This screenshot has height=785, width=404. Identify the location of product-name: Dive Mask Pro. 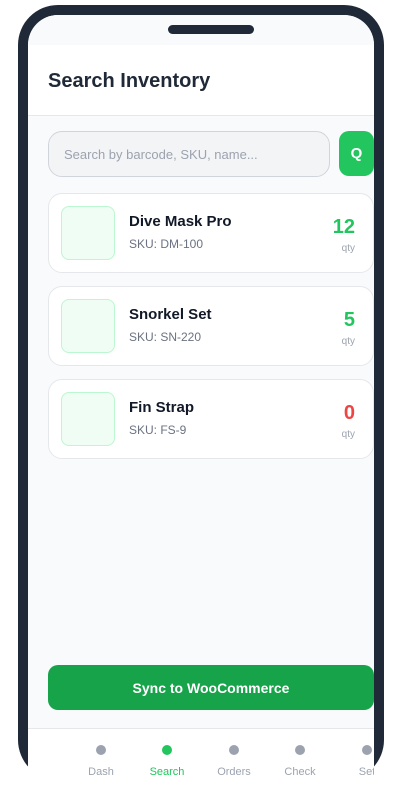
(180, 221).